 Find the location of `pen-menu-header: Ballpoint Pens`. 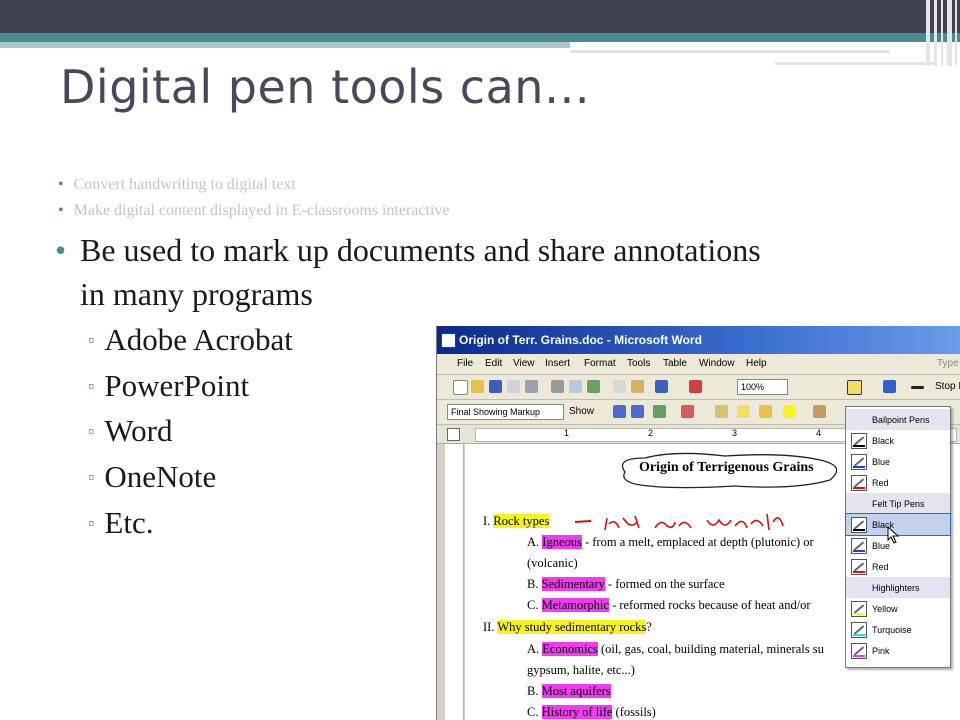

pen-menu-header: Ballpoint Pens is located at coordinates (898, 419).